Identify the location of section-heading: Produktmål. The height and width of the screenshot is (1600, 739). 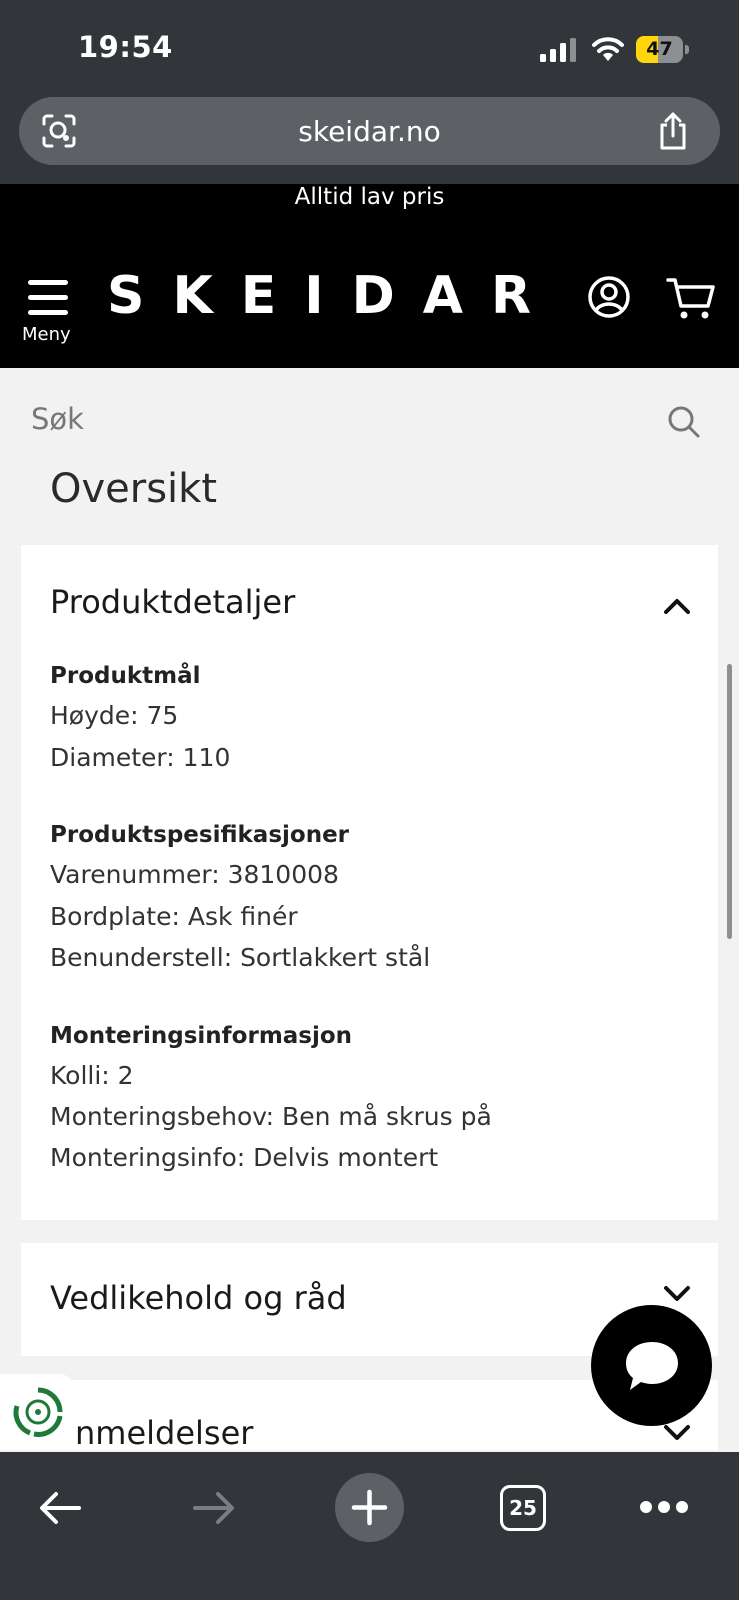
(125, 676).